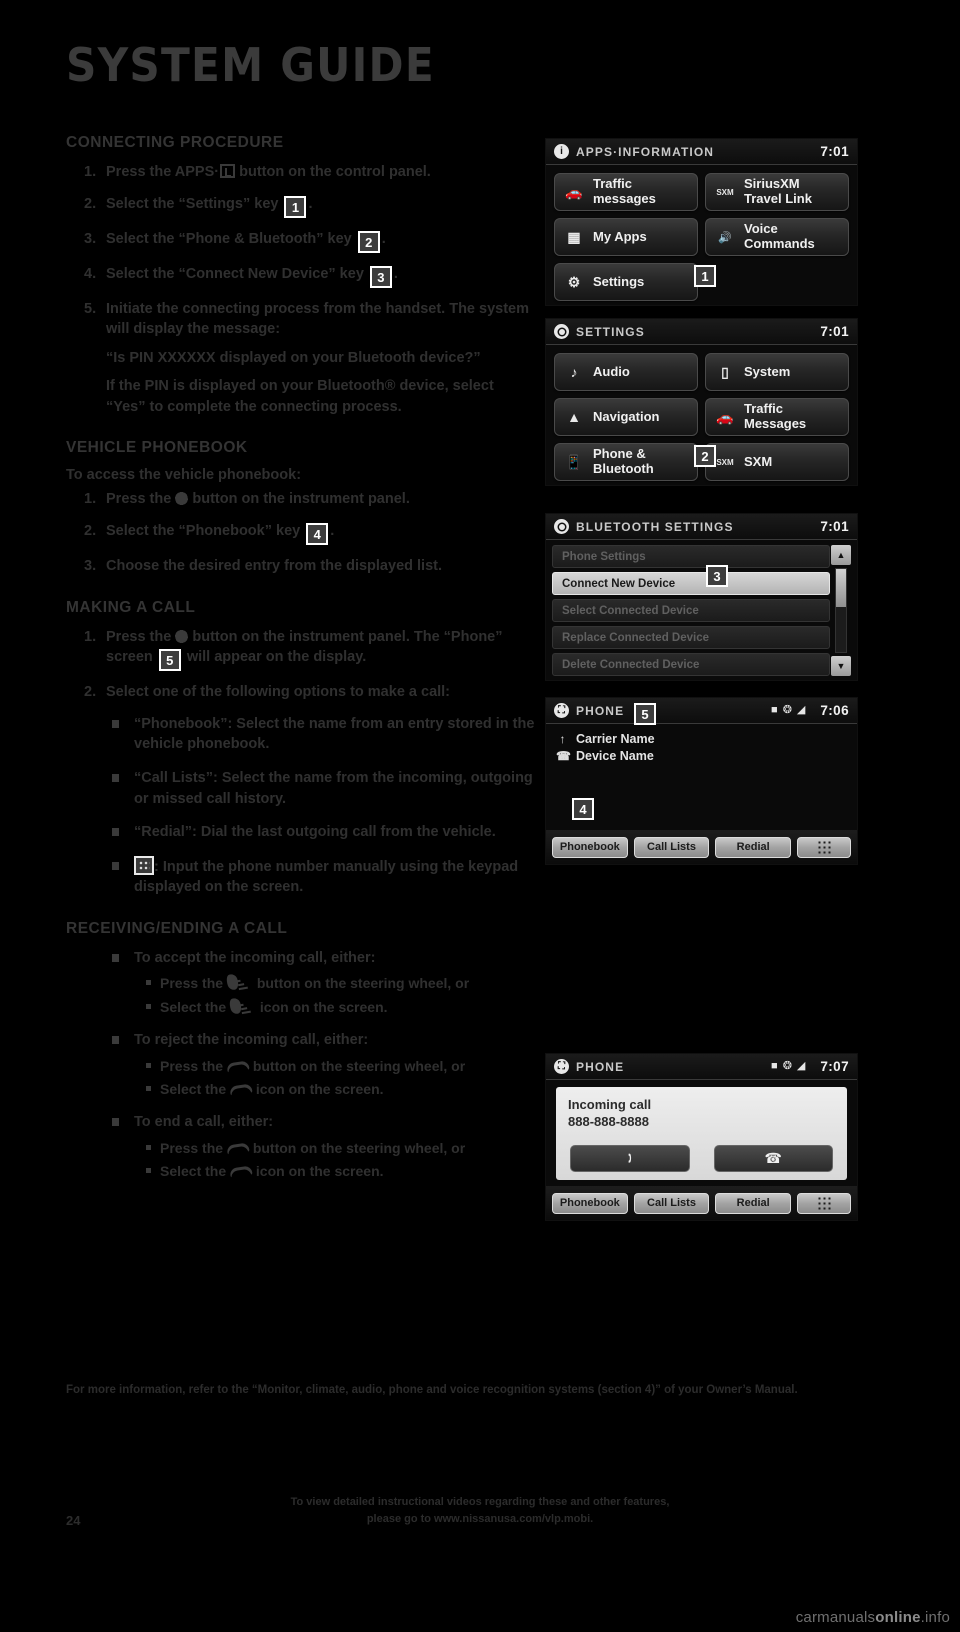 This screenshot has height=1632, width=960. Describe the element at coordinates (777, 417) in the screenshot. I see `tile-traffic-messages: 🚗 Traffic Messages` at that location.